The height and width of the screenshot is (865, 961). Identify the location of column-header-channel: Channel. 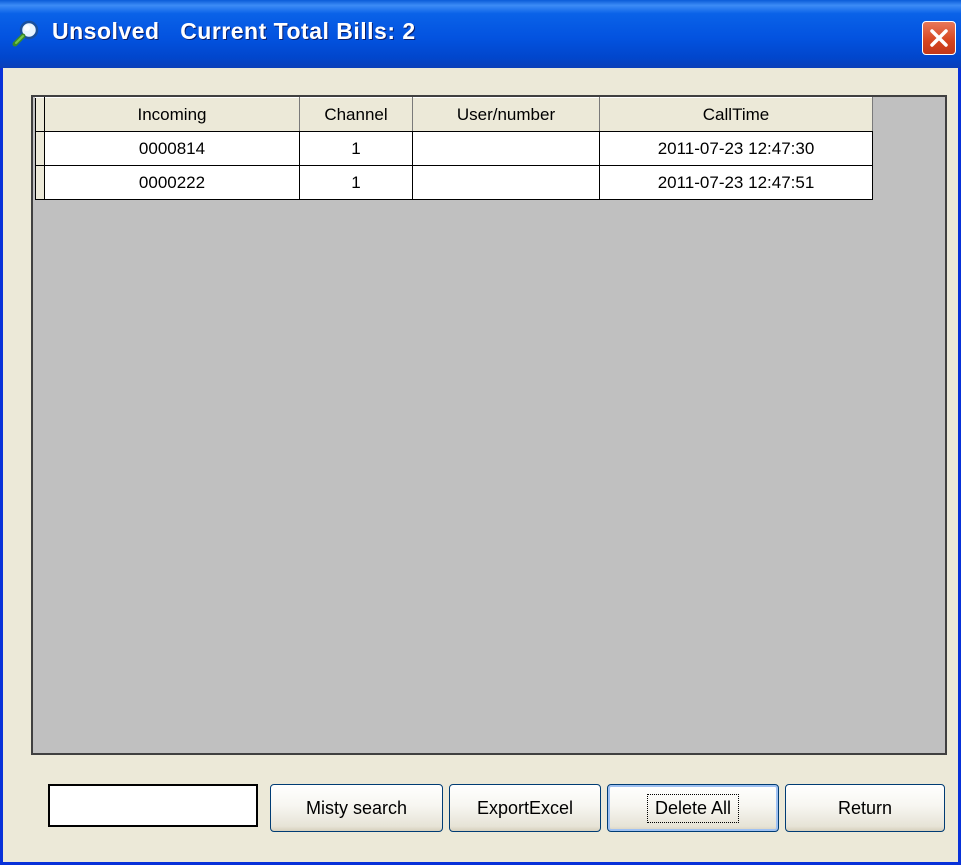
(356, 114).